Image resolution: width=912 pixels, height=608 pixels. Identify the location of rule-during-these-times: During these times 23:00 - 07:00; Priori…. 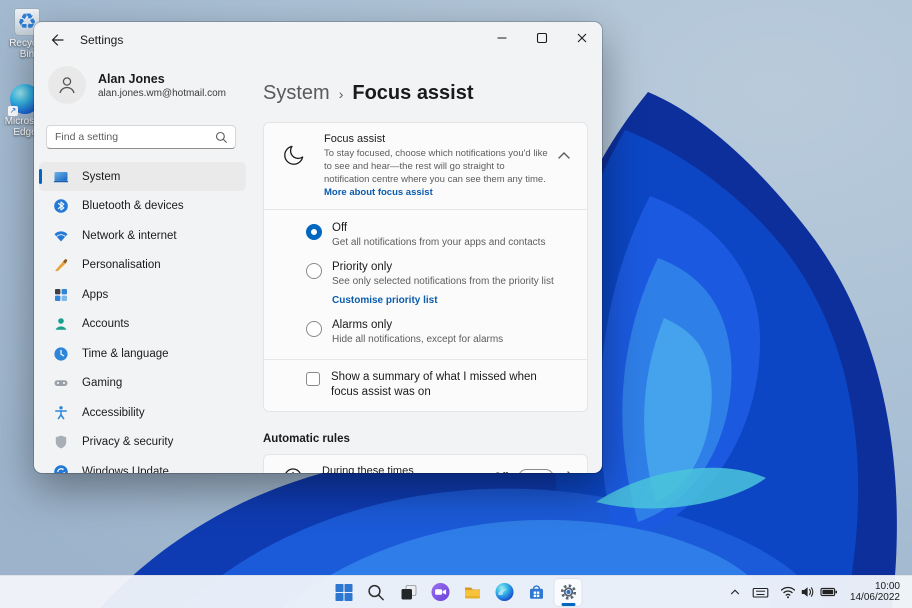
(425, 463).